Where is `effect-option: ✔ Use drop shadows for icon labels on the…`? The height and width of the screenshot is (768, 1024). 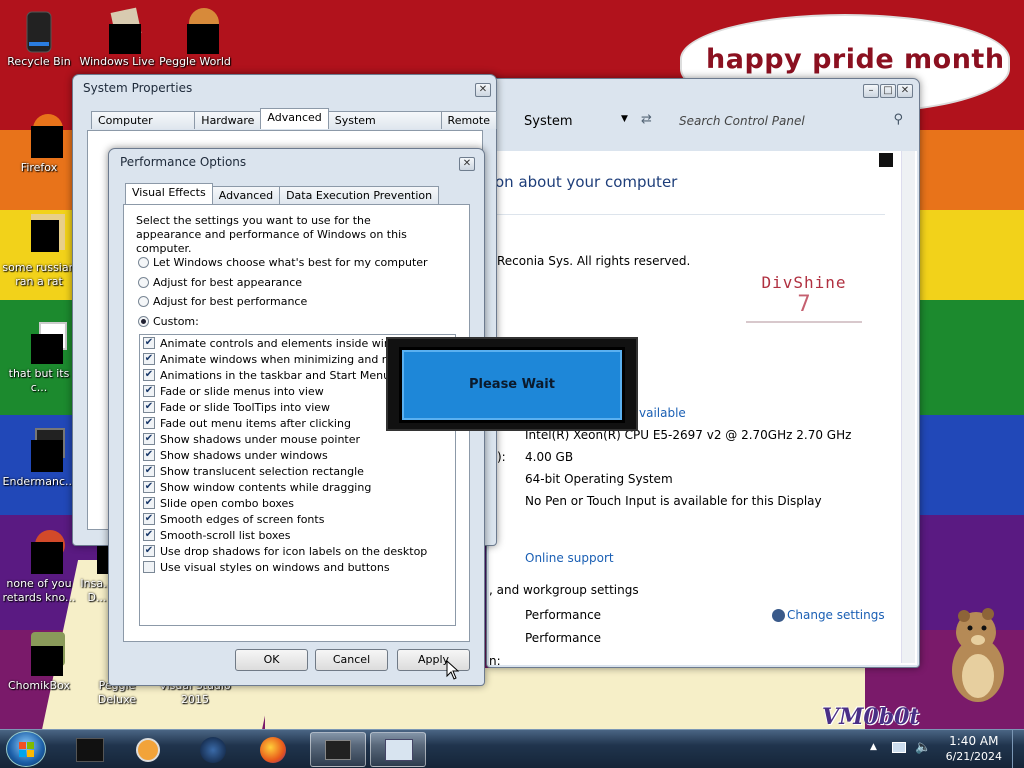
effect-option: ✔ Use drop shadows for icon labels on the… is located at coordinates (297, 551).